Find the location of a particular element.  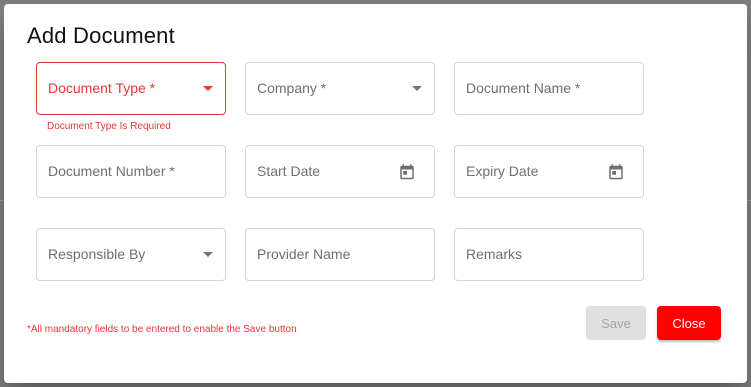

start-date-label: Start Date is located at coordinates (289, 171).